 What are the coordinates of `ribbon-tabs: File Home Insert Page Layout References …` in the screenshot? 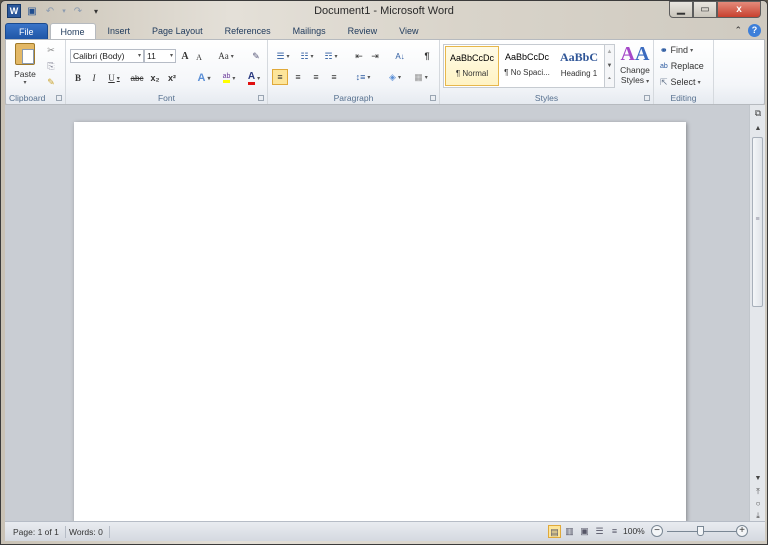 It's located at (385, 31).